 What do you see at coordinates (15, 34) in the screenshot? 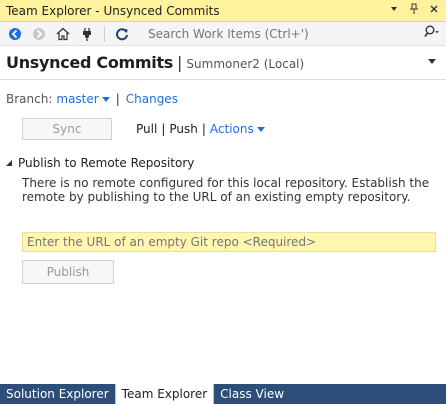
I see `back-icon` at bounding box center [15, 34].